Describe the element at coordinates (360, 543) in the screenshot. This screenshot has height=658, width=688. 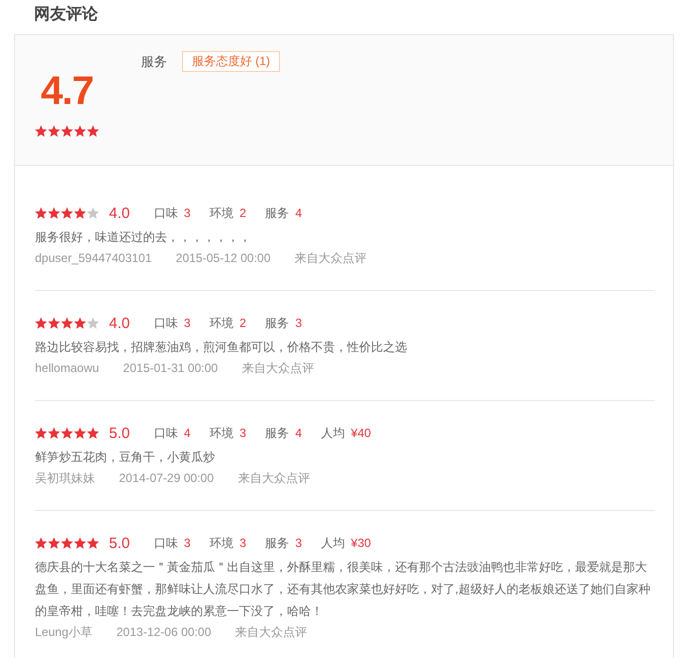
I see `rating-value: ¥30` at that location.